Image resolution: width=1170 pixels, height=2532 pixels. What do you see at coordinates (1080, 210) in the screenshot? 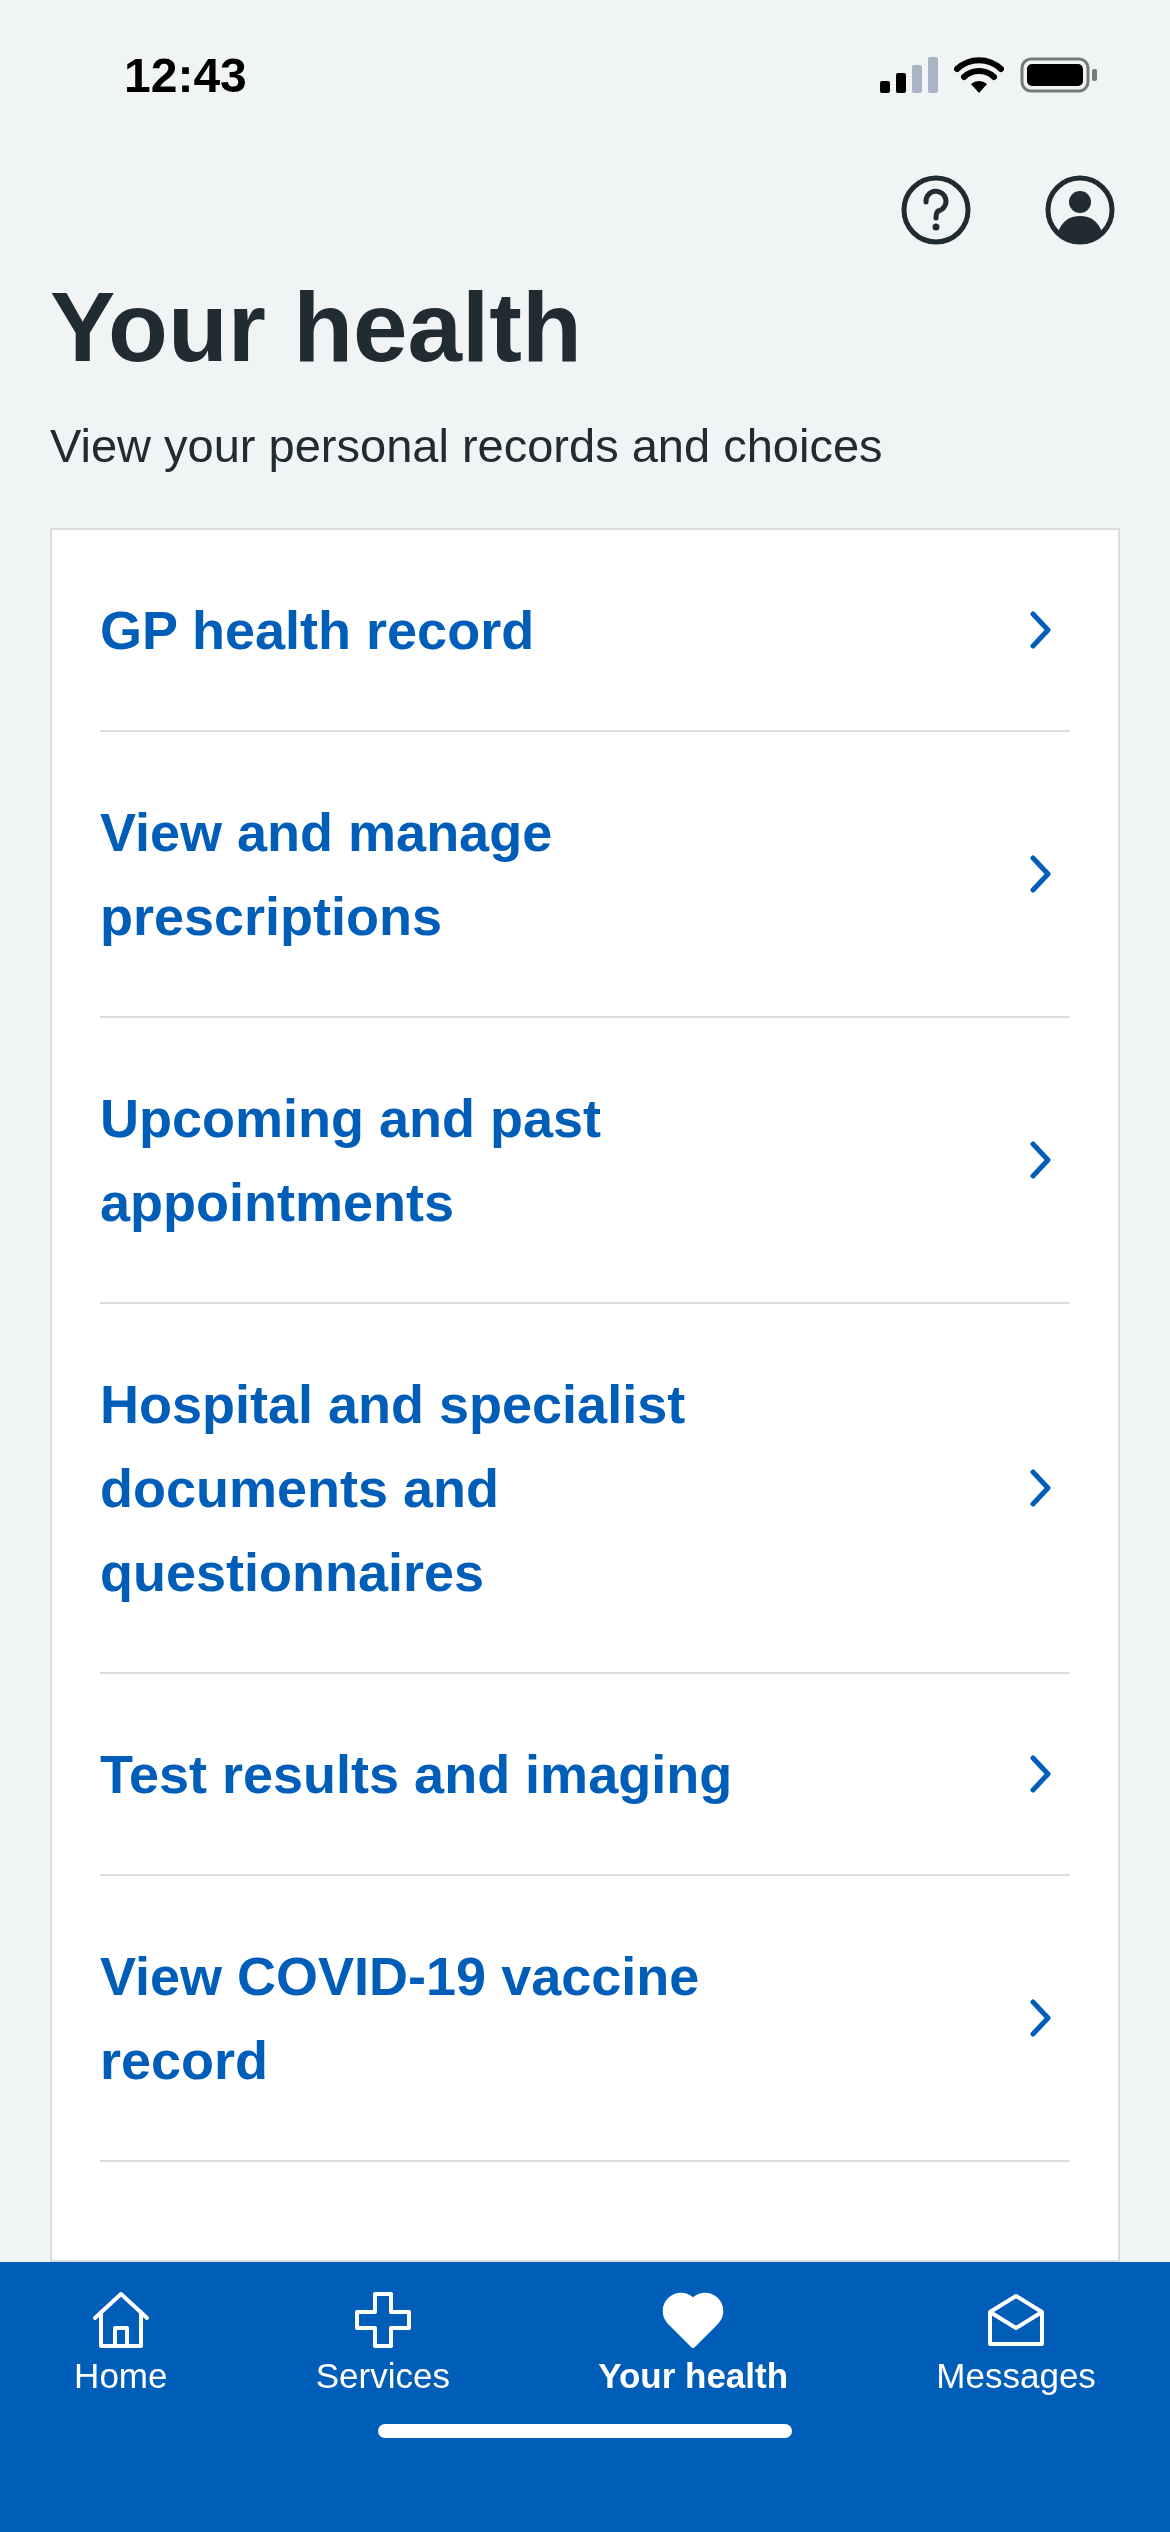
I see `profile-icon` at bounding box center [1080, 210].